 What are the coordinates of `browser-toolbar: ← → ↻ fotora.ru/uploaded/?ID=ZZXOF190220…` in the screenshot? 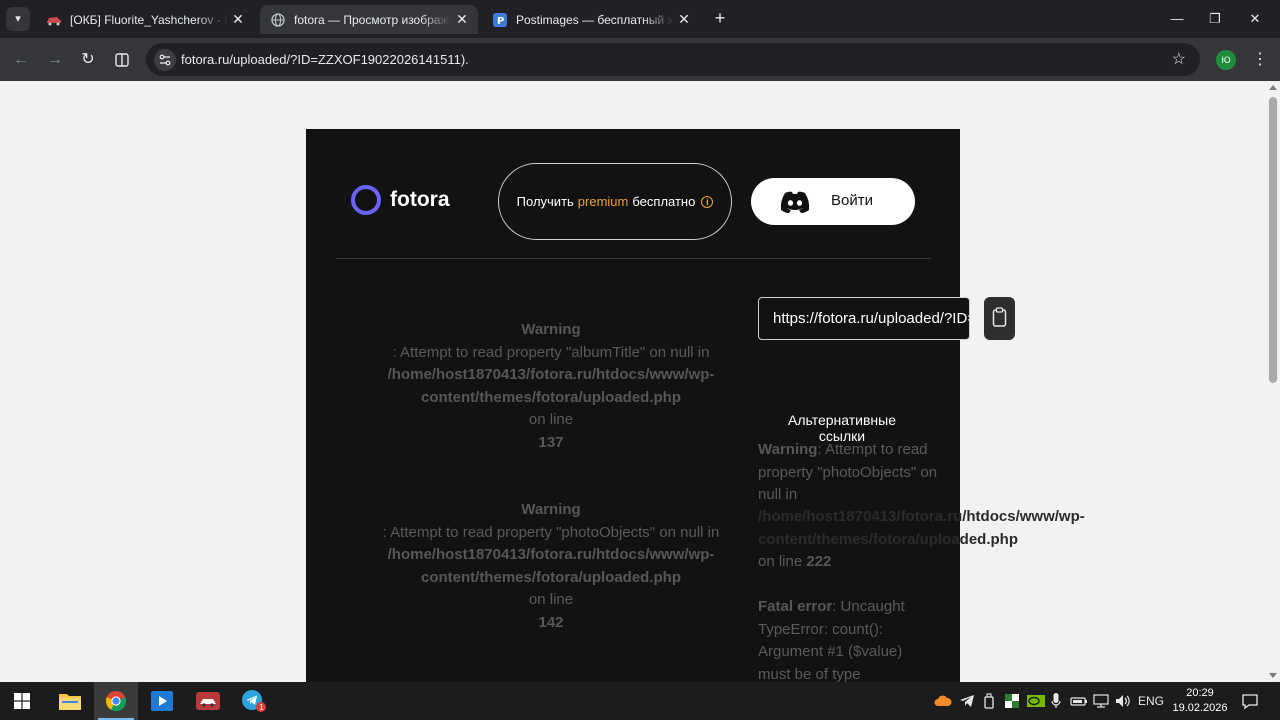 It's located at (640, 59).